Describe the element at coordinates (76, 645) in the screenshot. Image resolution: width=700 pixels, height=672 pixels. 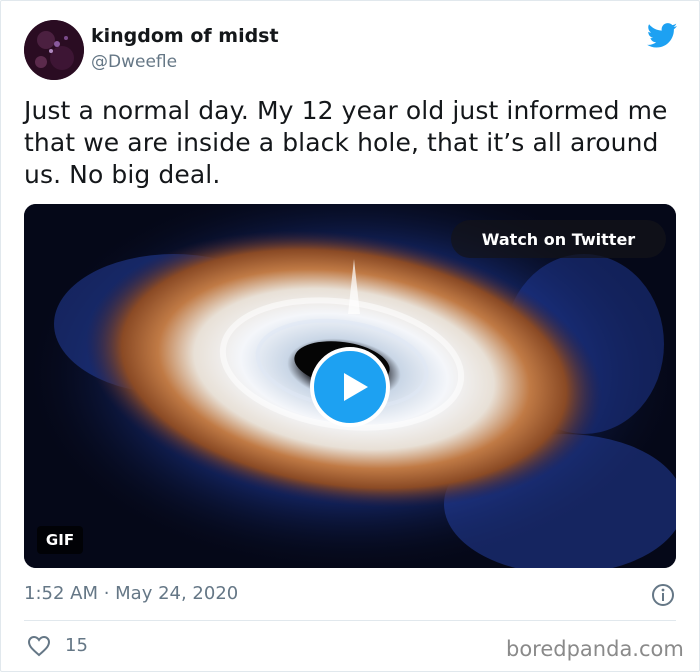
I see `like-count: 15` at that location.